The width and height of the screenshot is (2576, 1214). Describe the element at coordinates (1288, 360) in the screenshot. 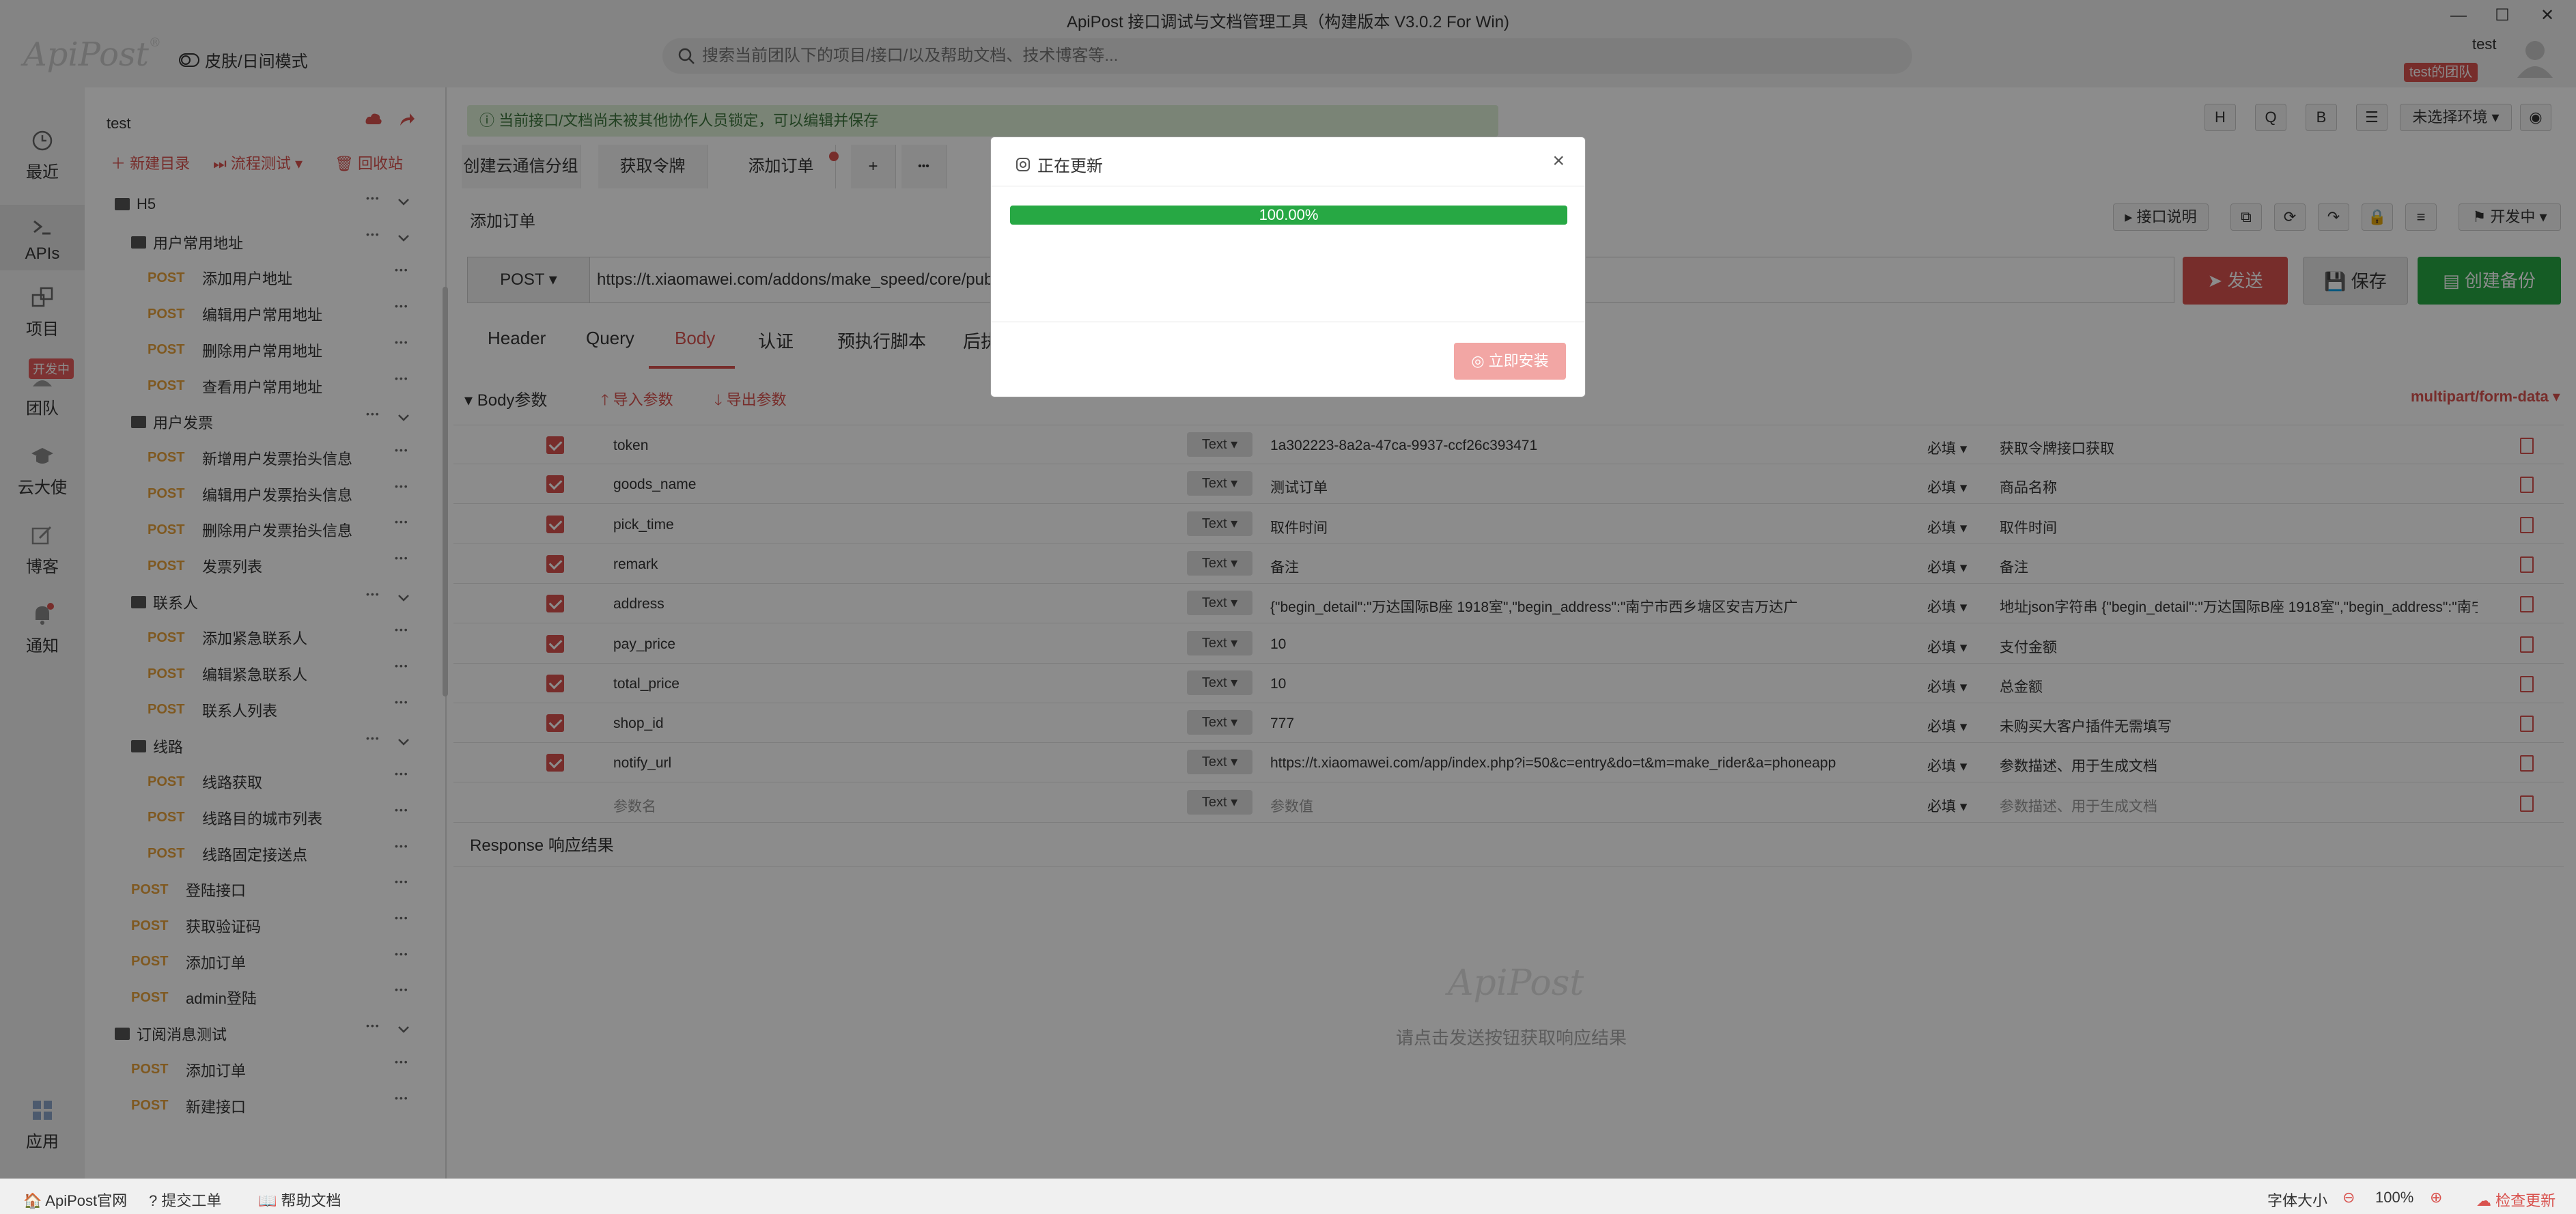

I see `dialog-footer: ◎ 立即安装` at that location.